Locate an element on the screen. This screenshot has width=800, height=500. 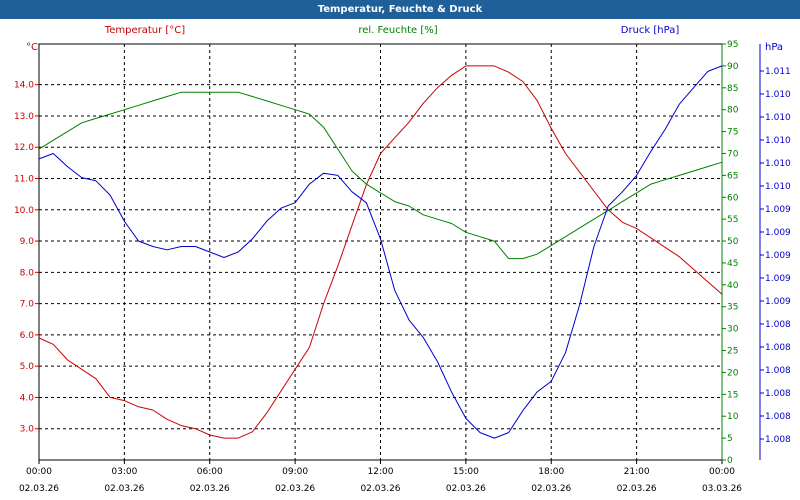
temp-unit: °C is located at coordinates (32, 47).